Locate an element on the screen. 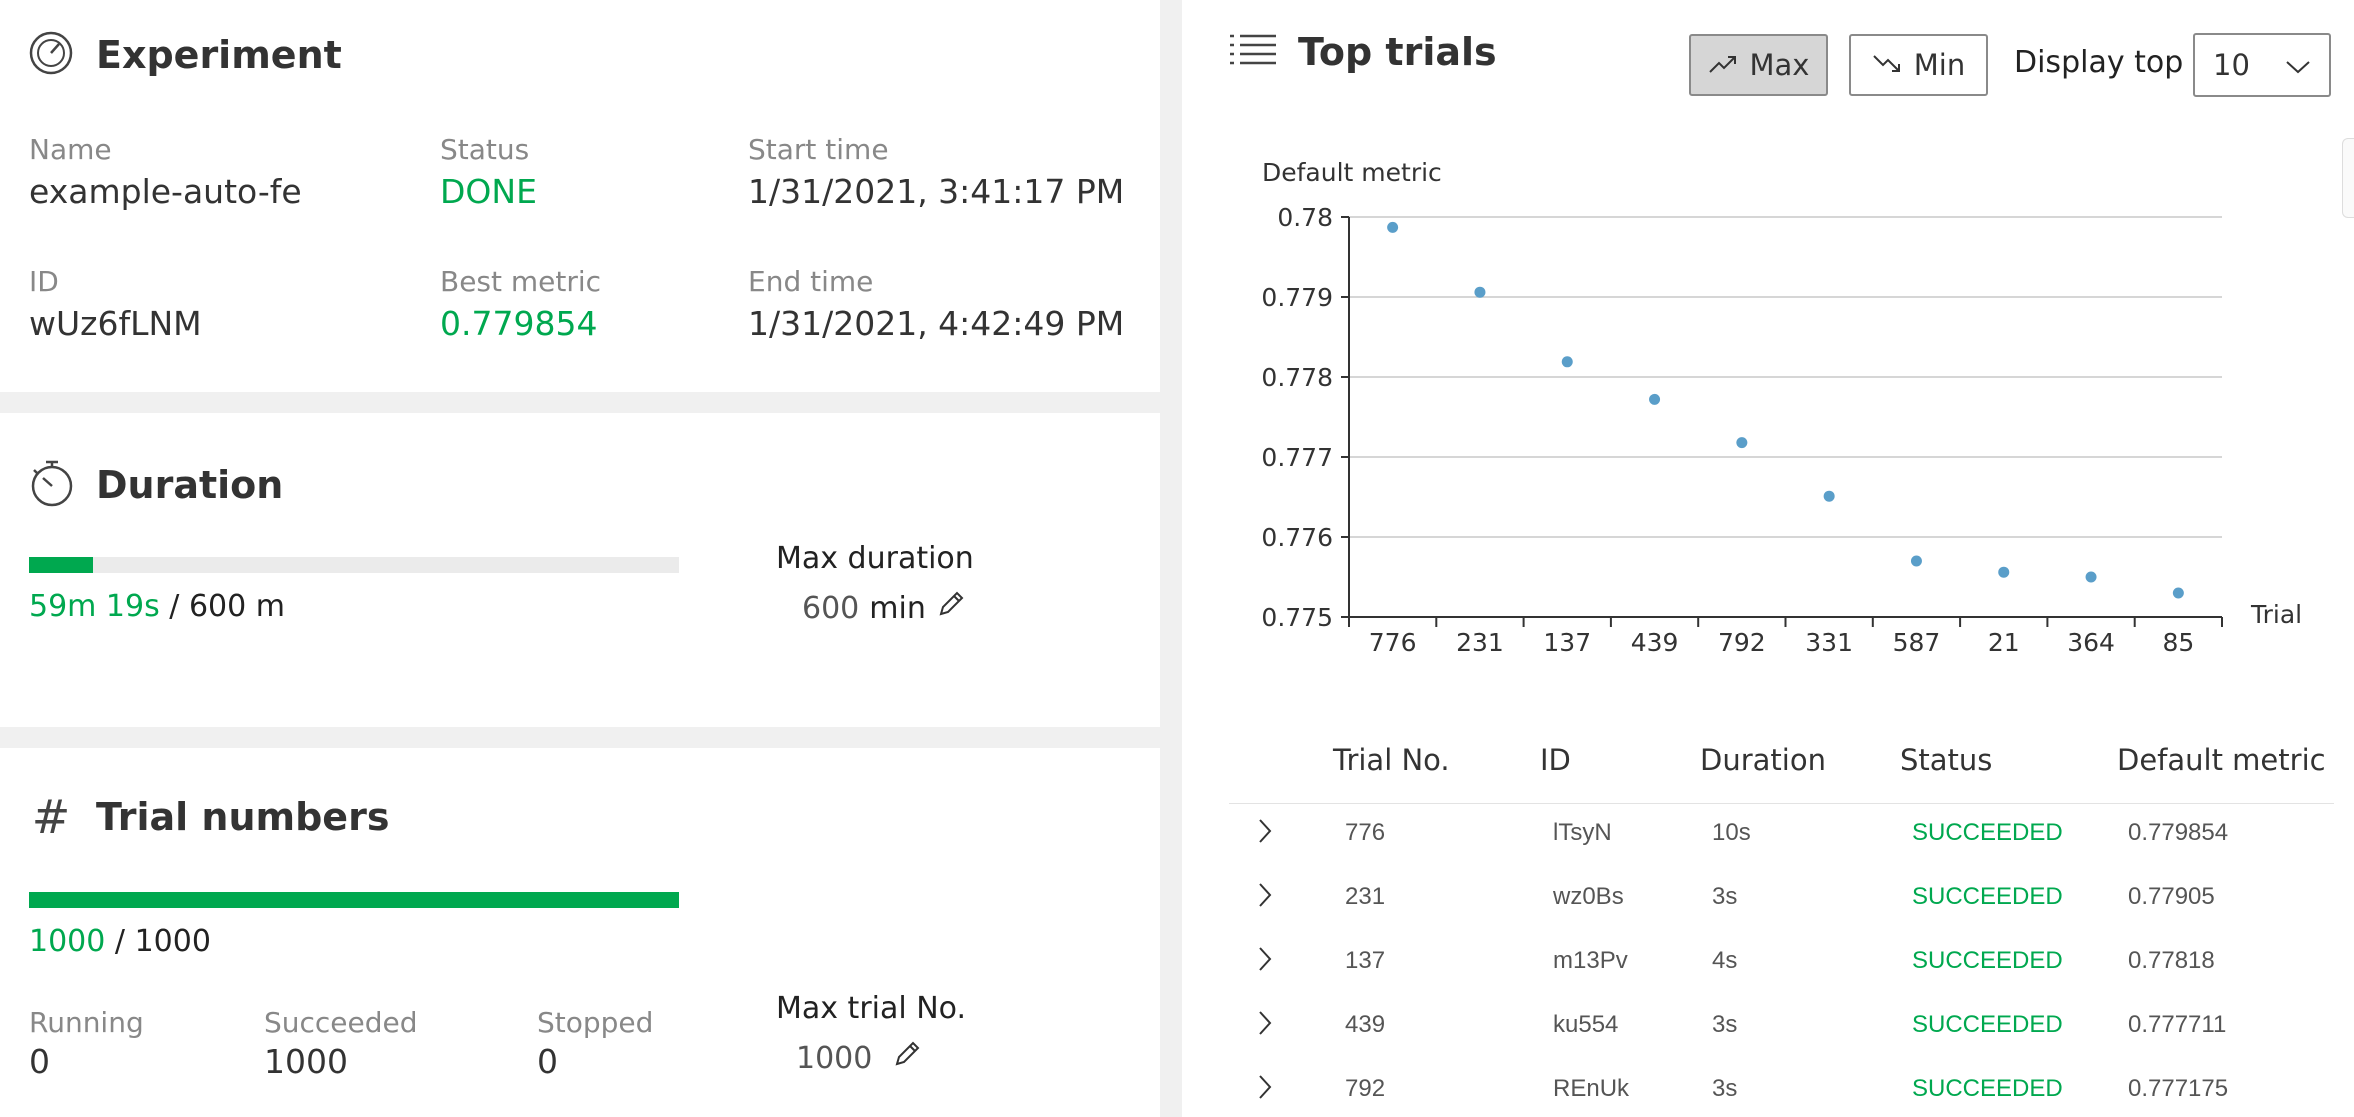 This screenshot has width=2354, height=1117. trial-metric: 0.777175 is located at coordinates (2178, 1088).